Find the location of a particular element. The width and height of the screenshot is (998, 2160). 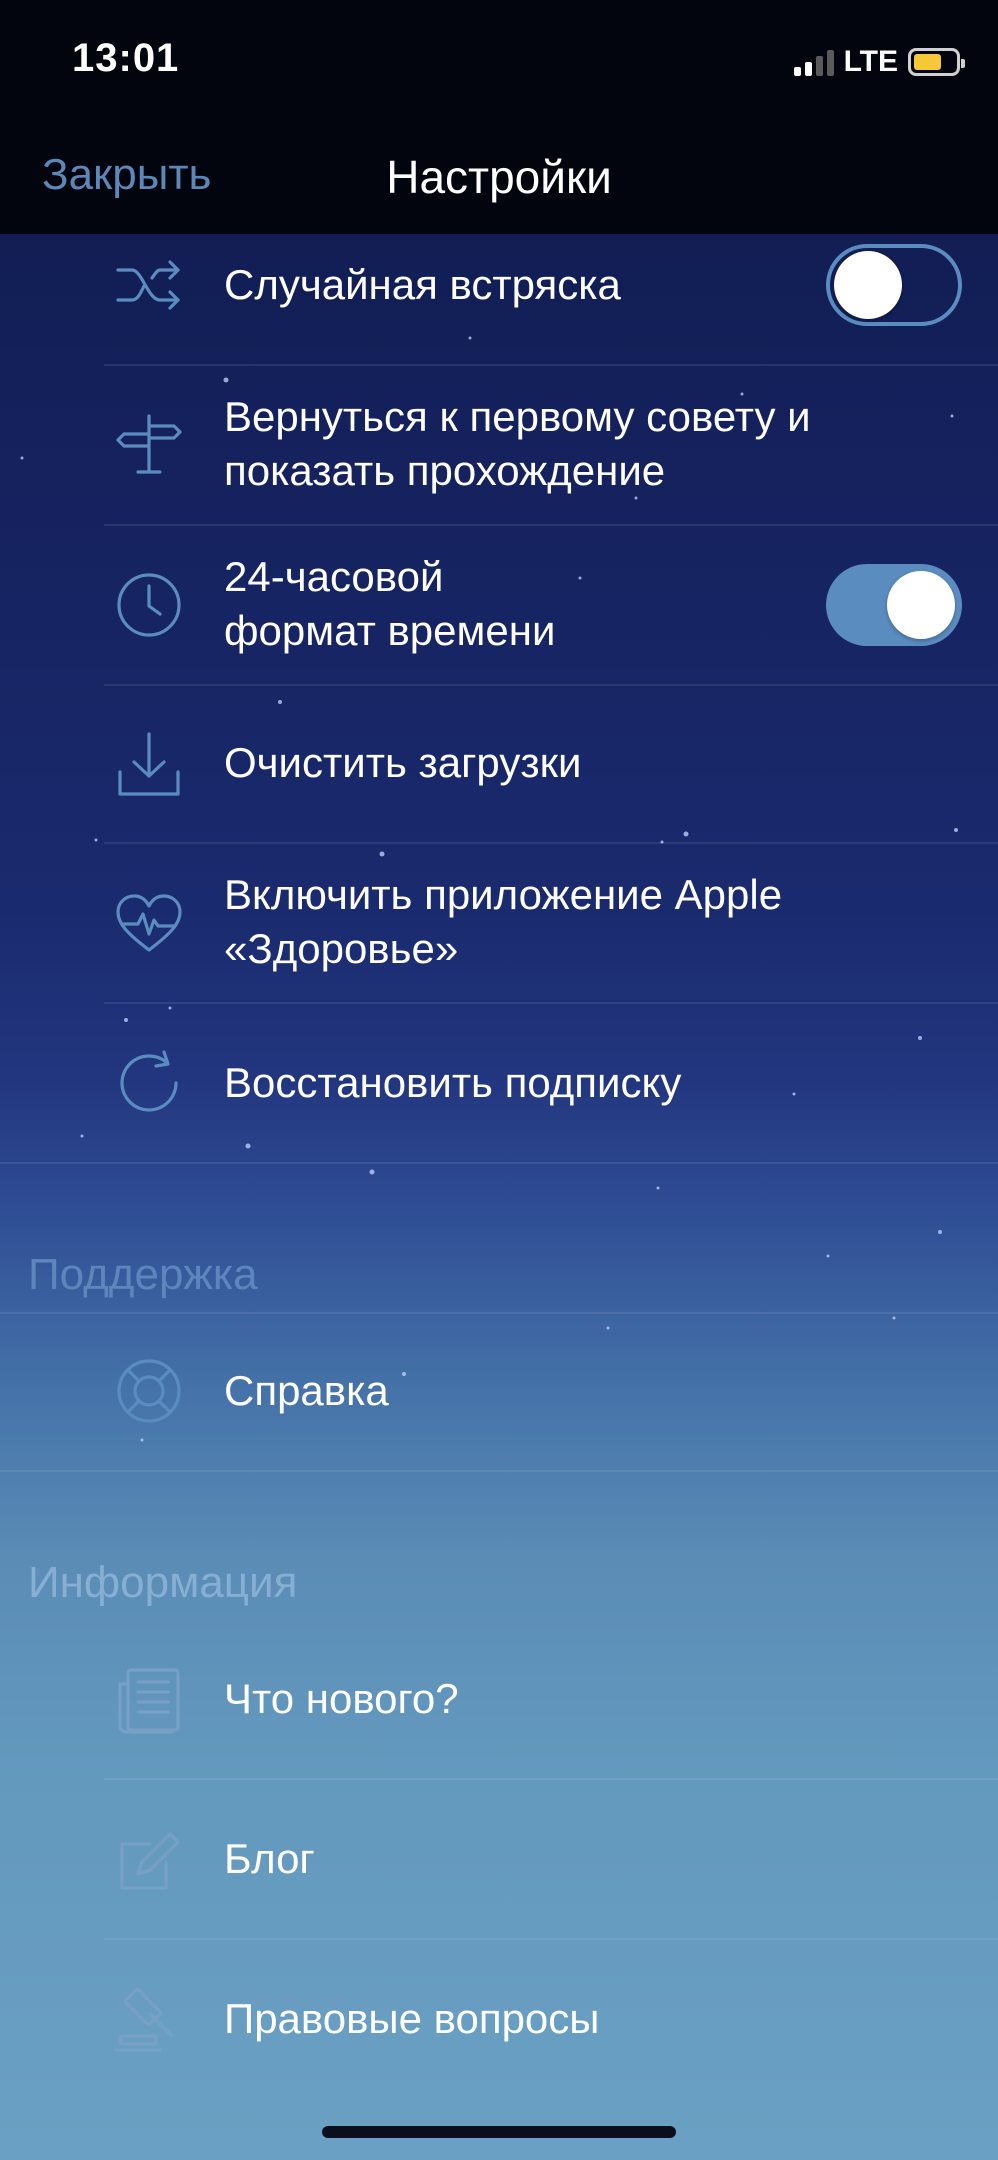

setting-label: Случайная встряска is located at coordinates (422, 284).